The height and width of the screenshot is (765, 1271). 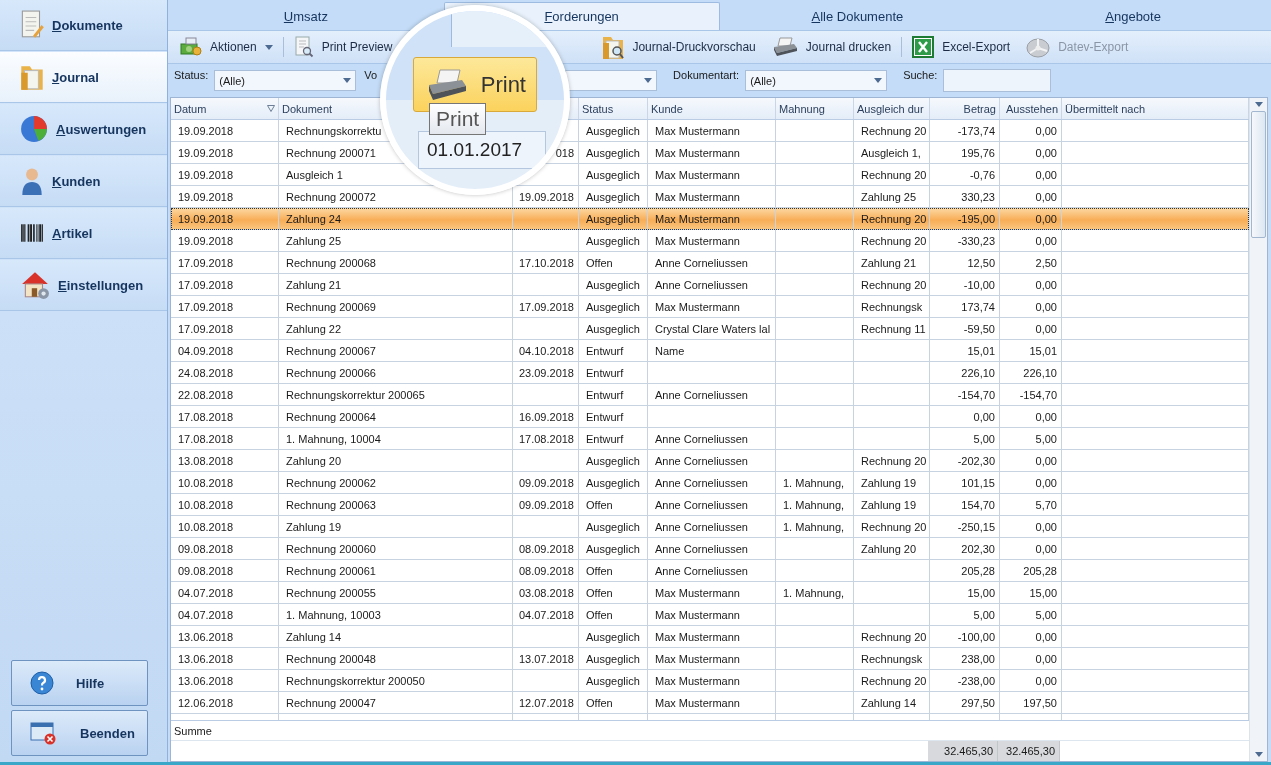 I want to click on column-header: Status, so click(x=613, y=108).